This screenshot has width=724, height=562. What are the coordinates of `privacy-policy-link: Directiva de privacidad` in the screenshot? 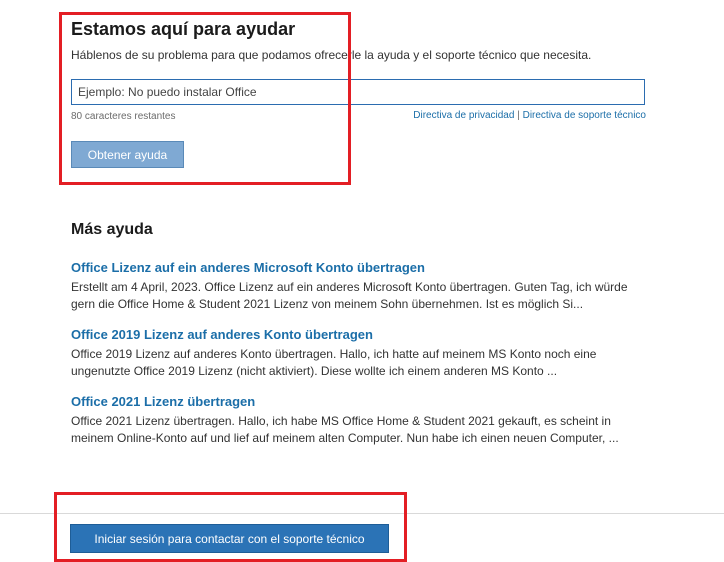 It's located at (463, 115).